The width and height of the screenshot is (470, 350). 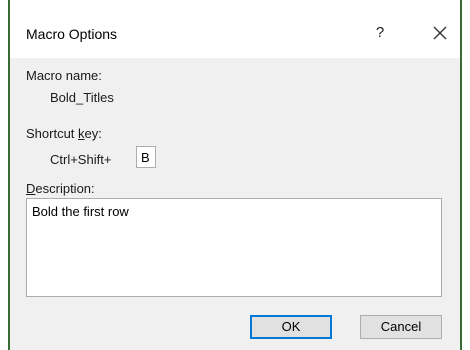 I want to click on shortcut-key-label: Shortcut key:, so click(x=64, y=133).